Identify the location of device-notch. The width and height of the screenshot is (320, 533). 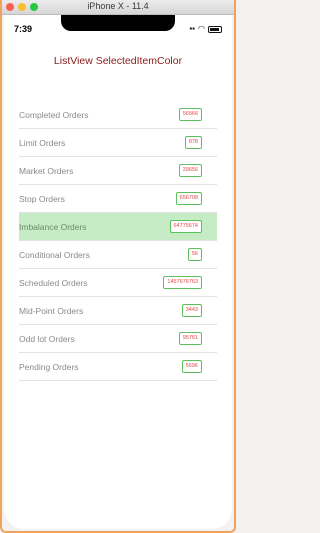
(118, 23).